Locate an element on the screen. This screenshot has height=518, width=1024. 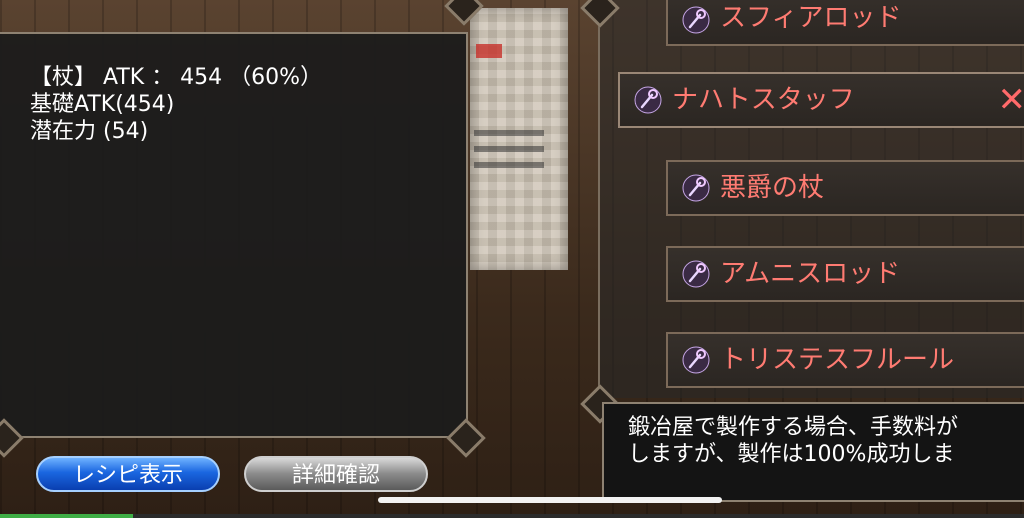
list-item-label: アムニスロッド is located at coordinates (810, 274).